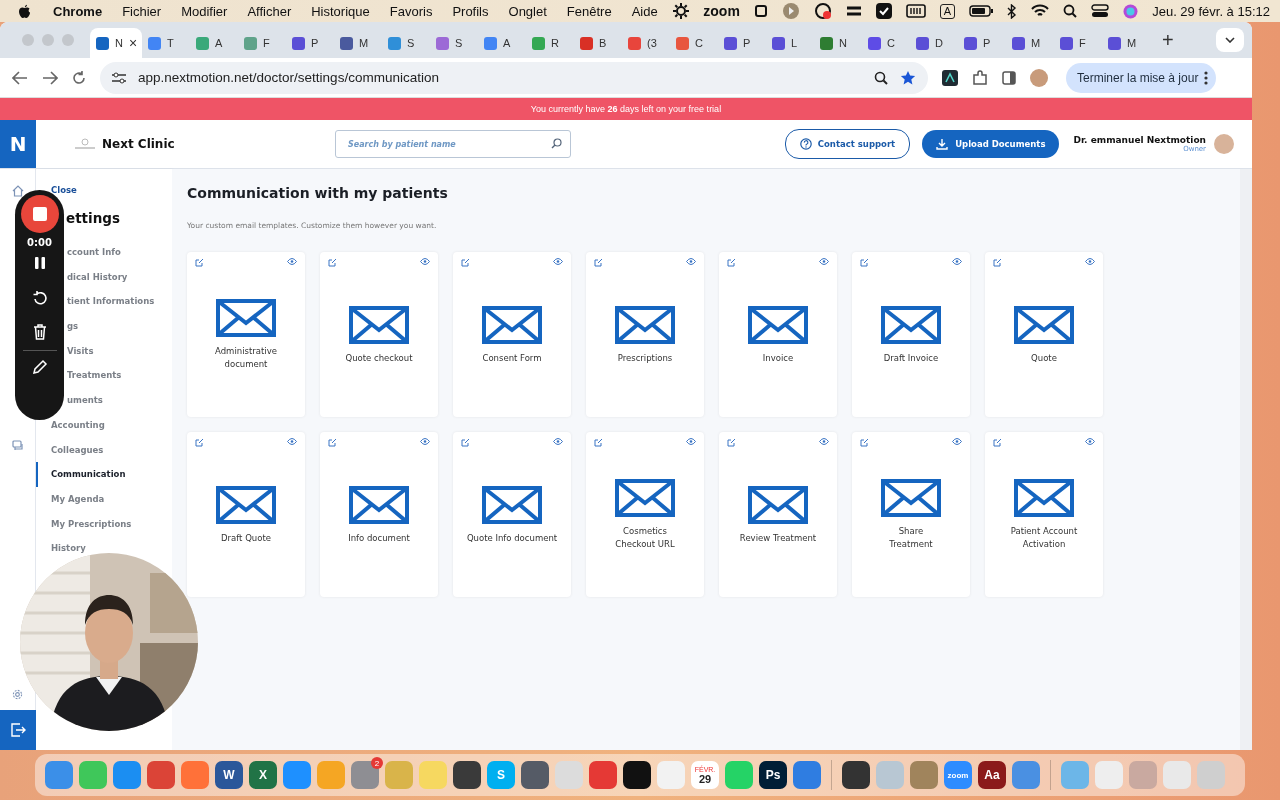  What do you see at coordinates (18, 144) in the screenshot?
I see `app-logo: N` at bounding box center [18, 144].